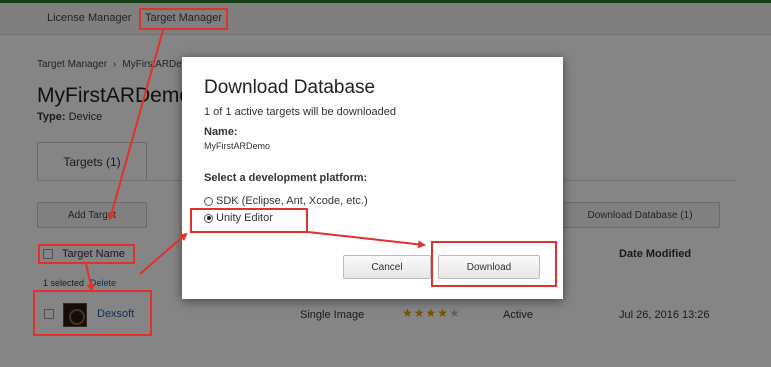  Describe the element at coordinates (135, 125) in the screenshot. I see `arrow-to-target-name` at that location.